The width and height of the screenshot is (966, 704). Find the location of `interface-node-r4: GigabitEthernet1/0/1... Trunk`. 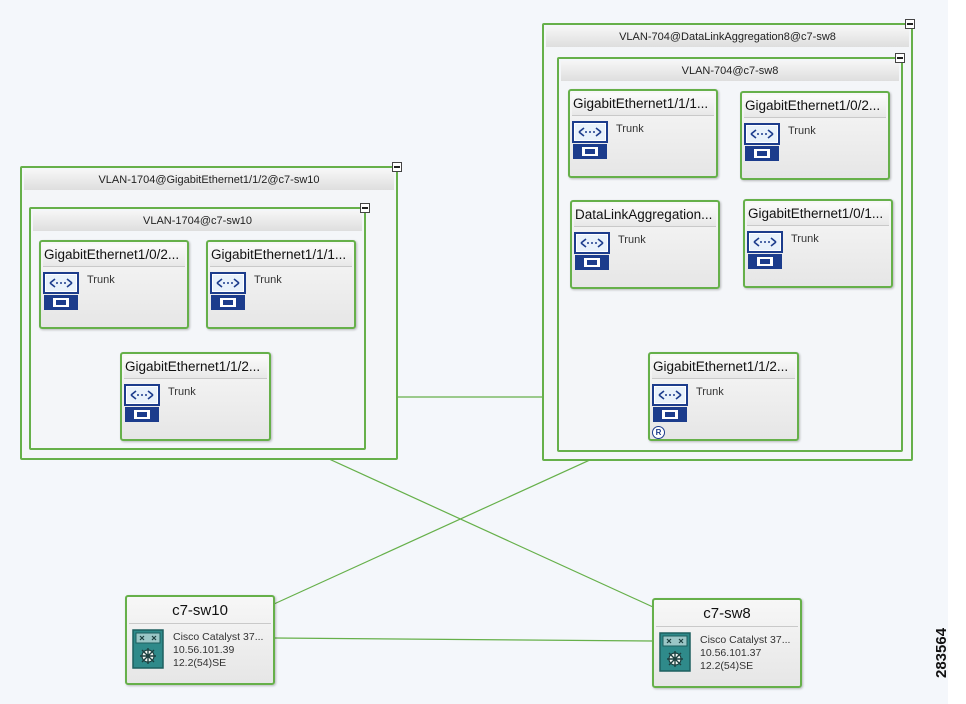

interface-node-r4: GigabitEthernet1/0/1... Trunk is located at coordinates (818, 243).